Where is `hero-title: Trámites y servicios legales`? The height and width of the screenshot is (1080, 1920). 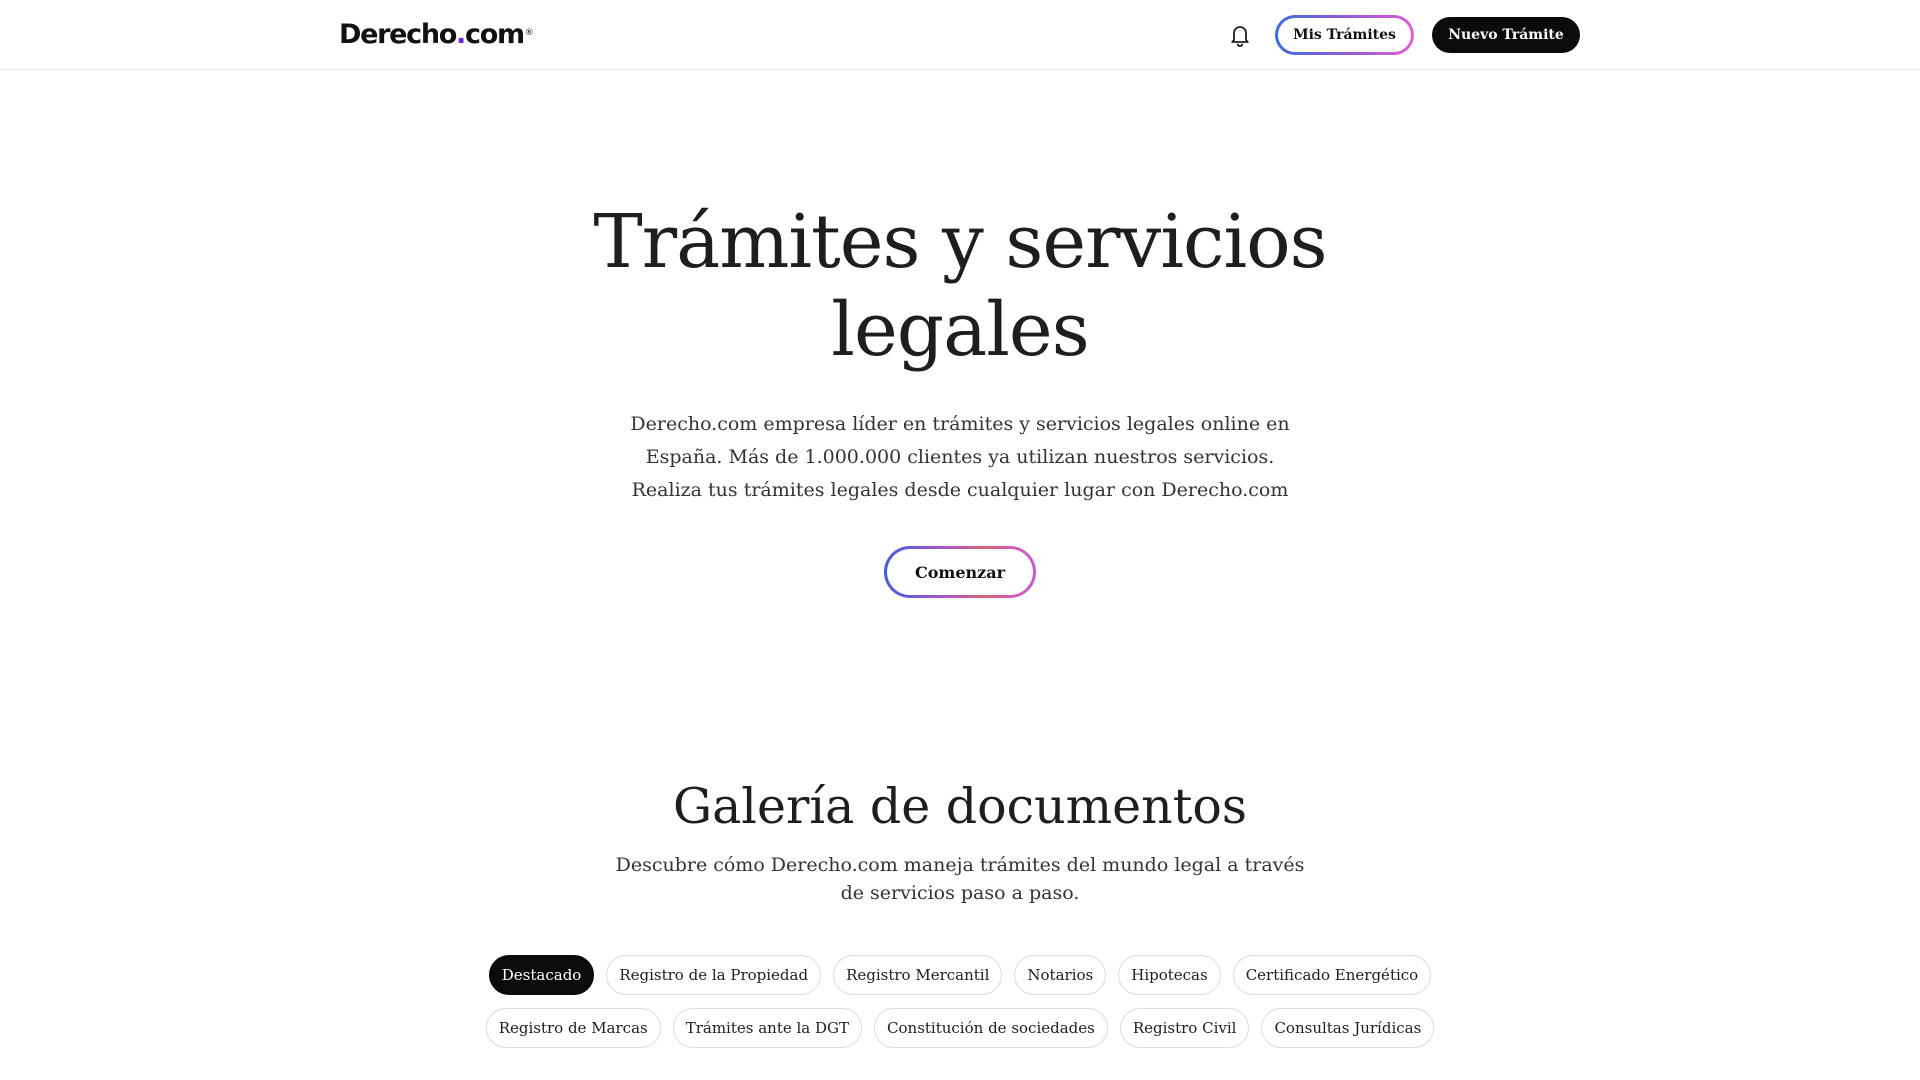
hero-title: Trámites y servicios legales is located at coordinates (960, 286).